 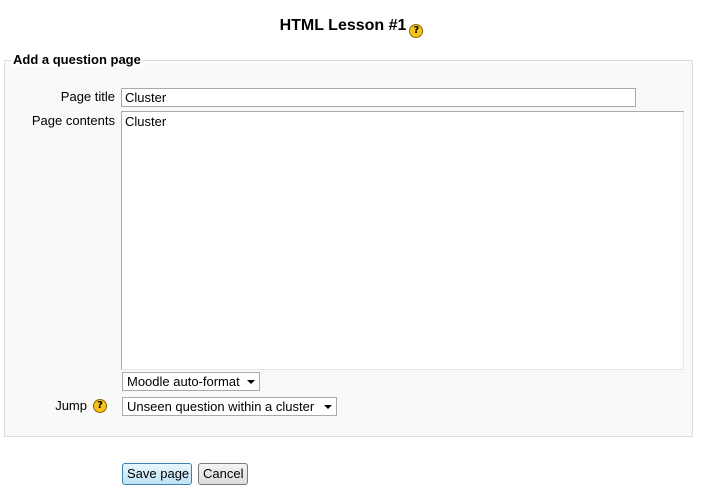 I want to click on page-title: HTML Lesson #1, so click(x=343, y=25).